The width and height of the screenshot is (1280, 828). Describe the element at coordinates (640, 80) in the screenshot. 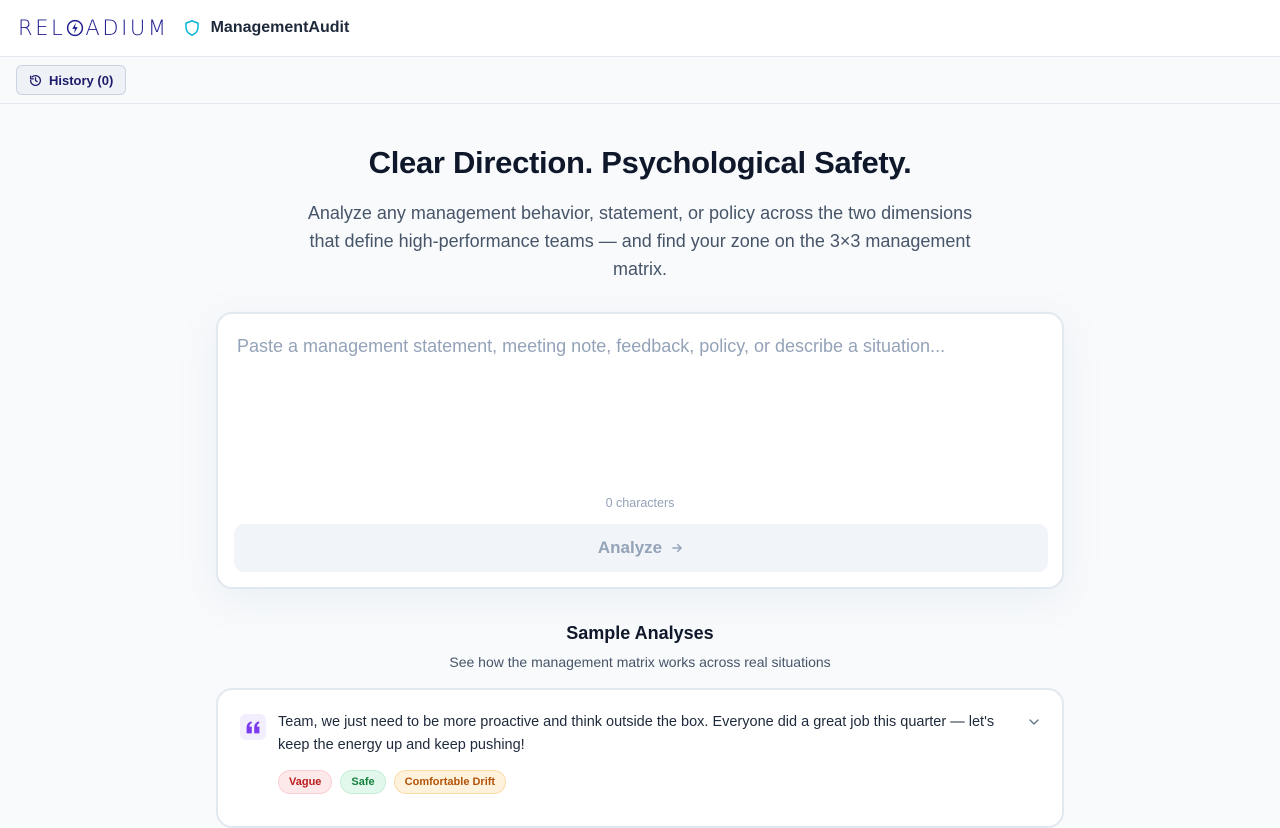

I see `sub-toolbar: History (0)` at that location.